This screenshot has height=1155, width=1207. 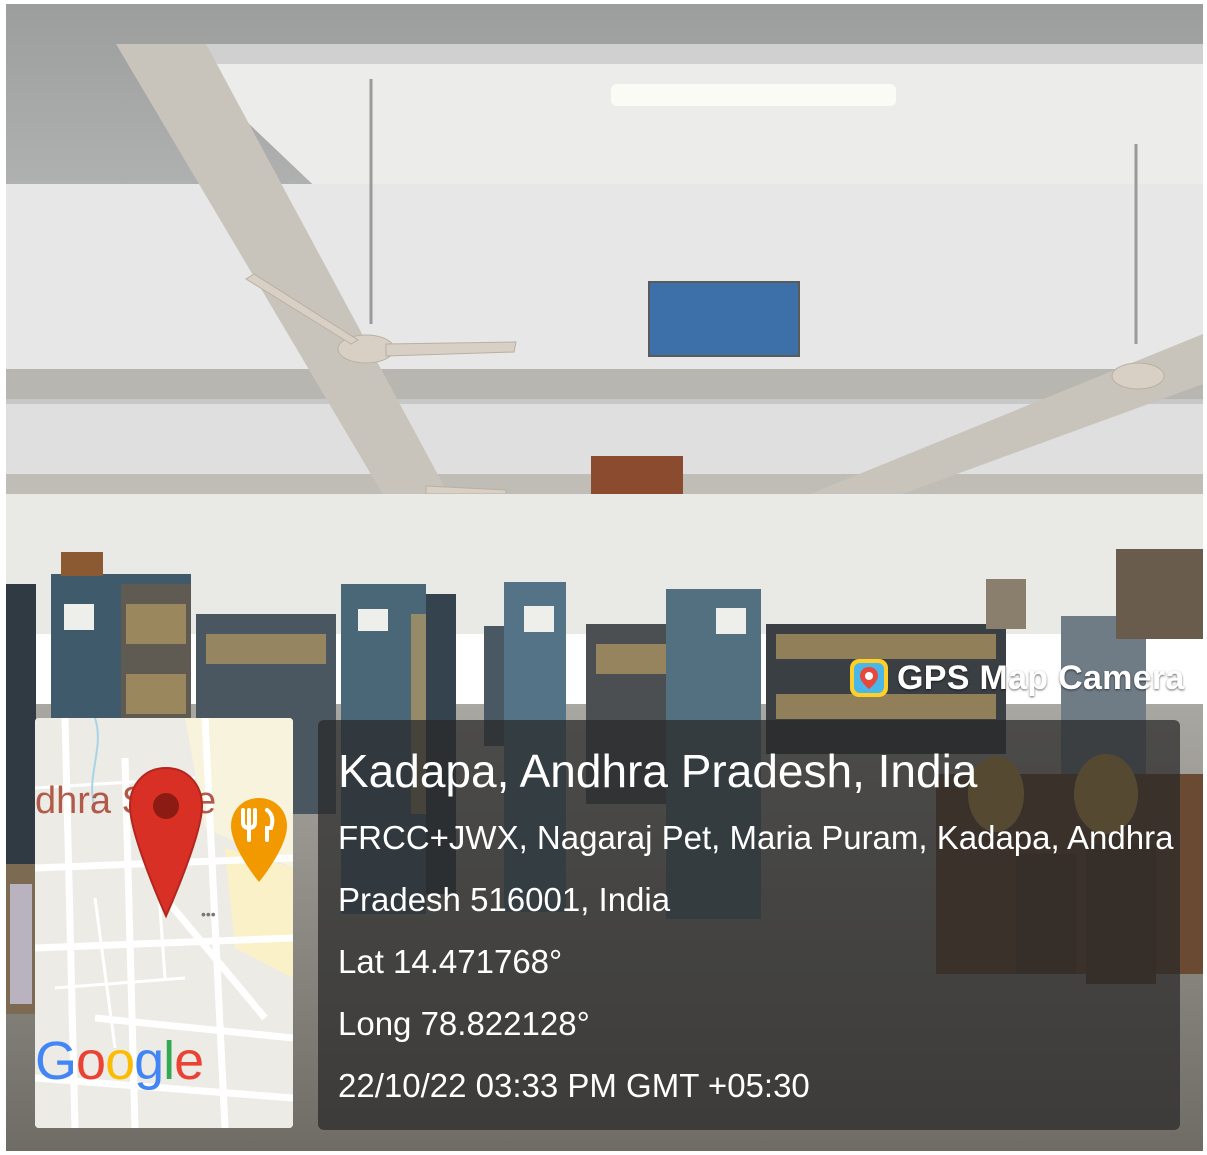 What do you see at coordinates (450, 961) in the screenshot?
I see `location-latitude: Lat 14.471768°` at bounding box center [450, 961].